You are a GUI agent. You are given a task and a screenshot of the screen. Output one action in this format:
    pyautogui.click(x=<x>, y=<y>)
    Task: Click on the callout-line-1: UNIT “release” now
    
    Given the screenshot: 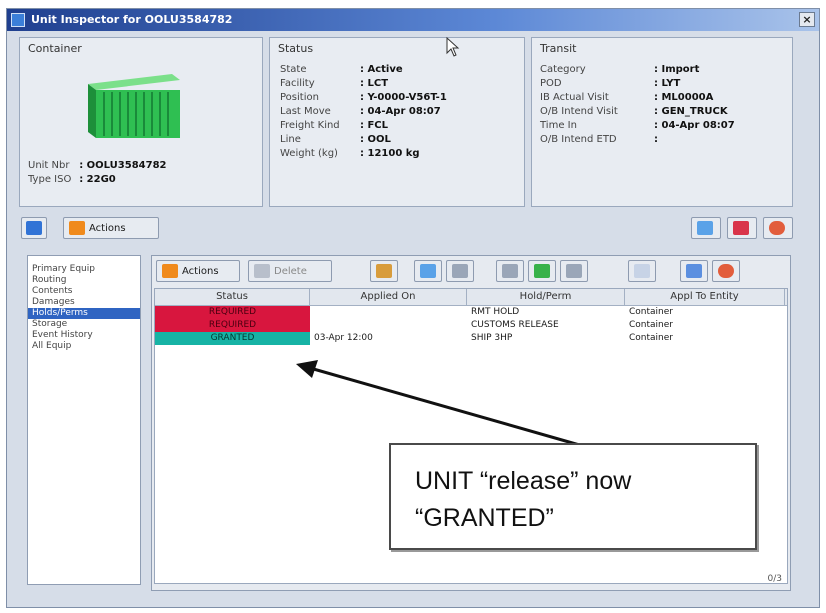 What is the action you would take?
    pyautogui.click(x=523, y=481)
    